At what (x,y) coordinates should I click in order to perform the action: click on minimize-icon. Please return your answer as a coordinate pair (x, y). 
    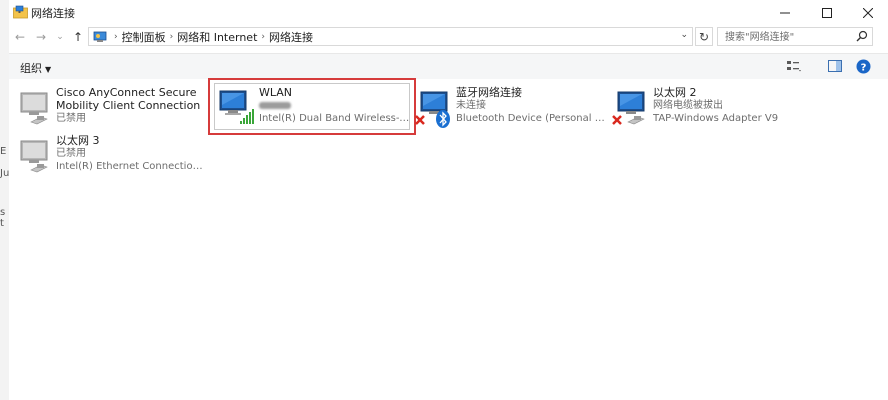
    Looking at the image, I should click on (785, 12).